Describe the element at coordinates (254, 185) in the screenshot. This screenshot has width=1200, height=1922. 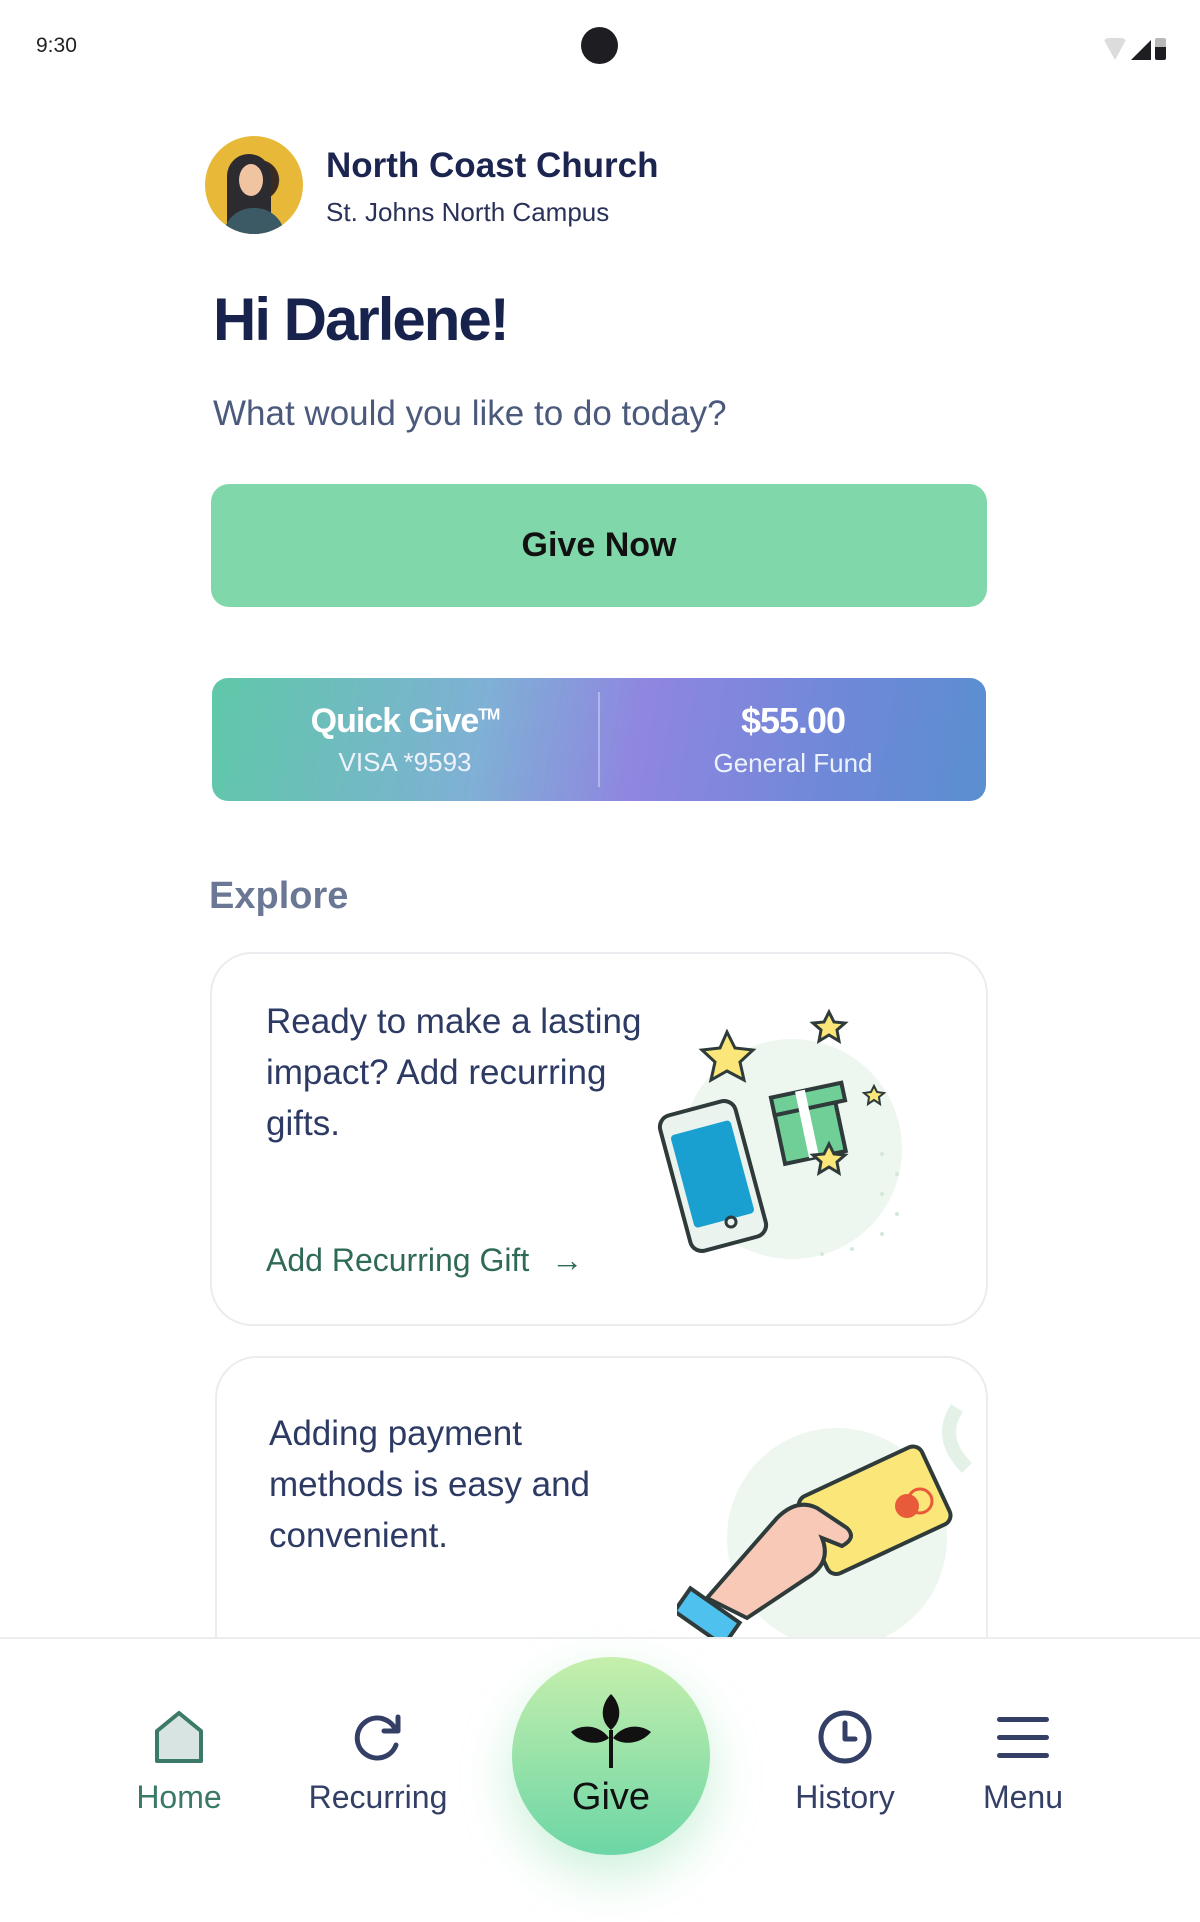
I see `avatar` at that location.